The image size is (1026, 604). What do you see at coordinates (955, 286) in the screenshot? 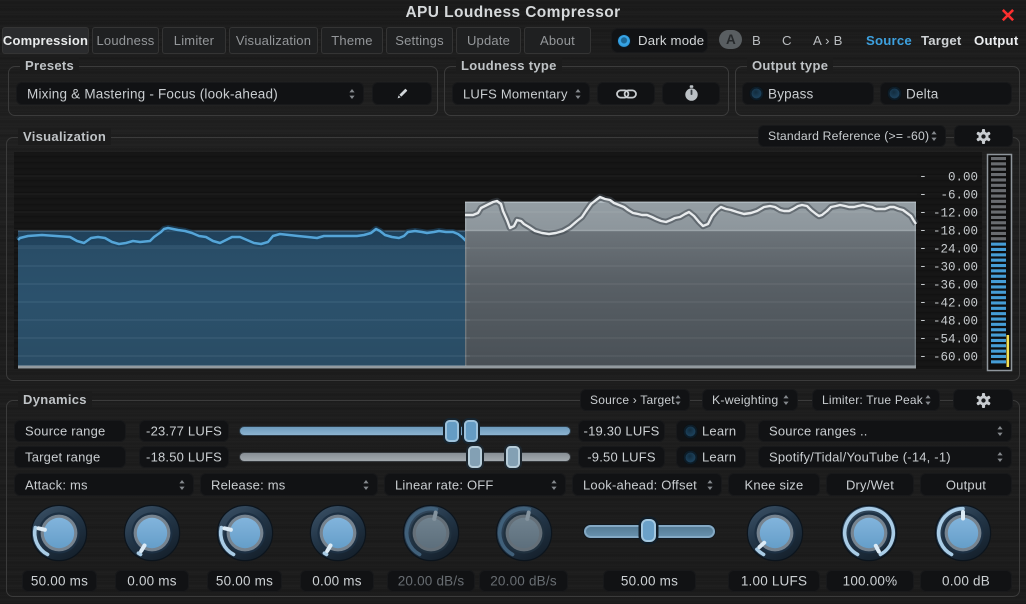
I see `svg-text: -36.00` at bounding box center [955, 286].